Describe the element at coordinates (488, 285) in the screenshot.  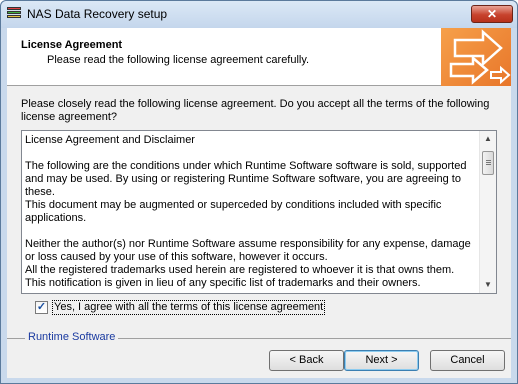
I see `scroll-down-icon: ▼` at that location.